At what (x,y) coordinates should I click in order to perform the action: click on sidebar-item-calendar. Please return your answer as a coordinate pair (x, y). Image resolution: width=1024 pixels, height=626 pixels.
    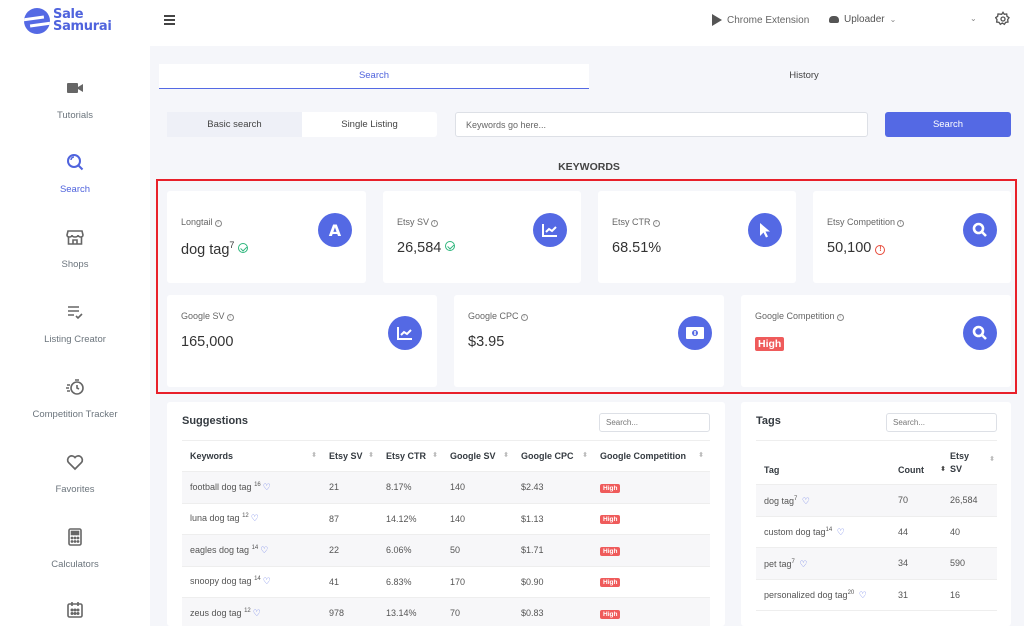
    Looking at the image, I should click on (75, 613).